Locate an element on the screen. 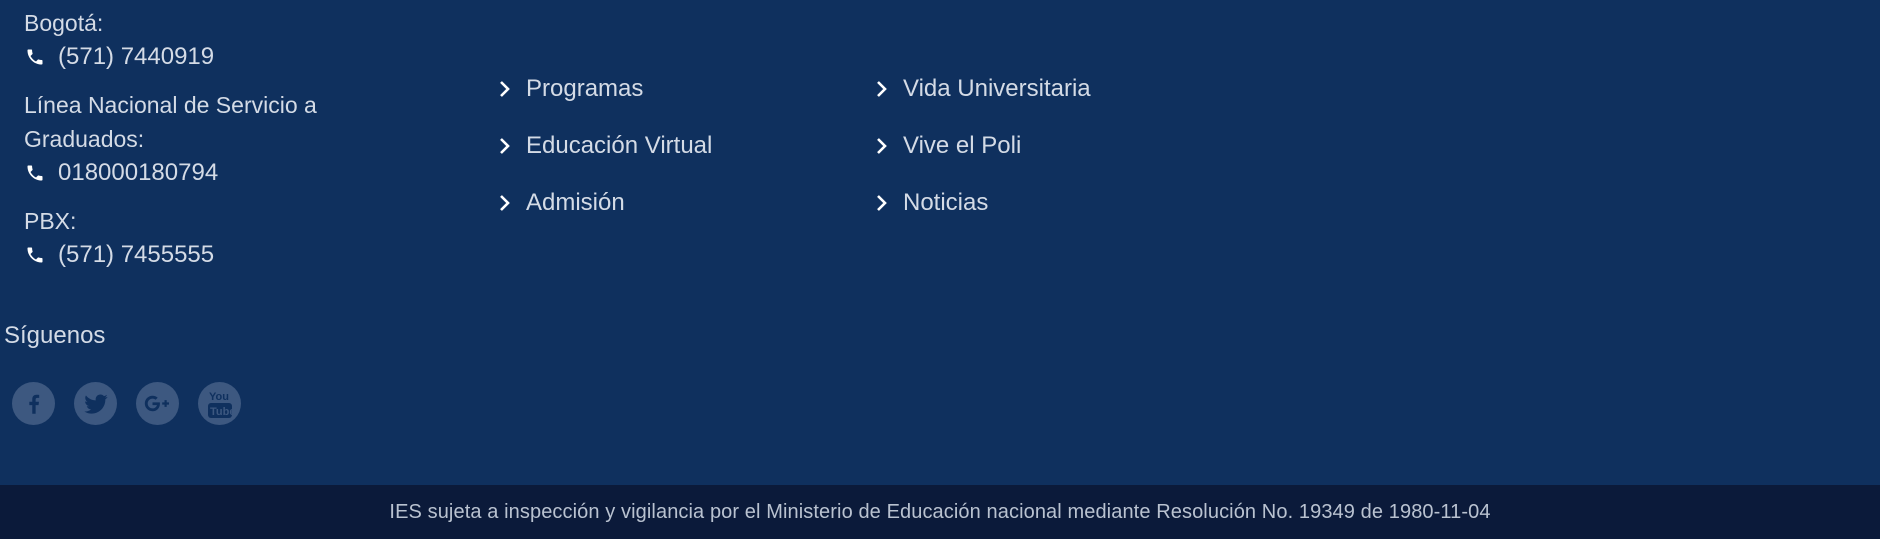 Image resolution: width=1880 pixels, height=539 pixels. footer-link-label: Programas is located at coordinates (584, 89).